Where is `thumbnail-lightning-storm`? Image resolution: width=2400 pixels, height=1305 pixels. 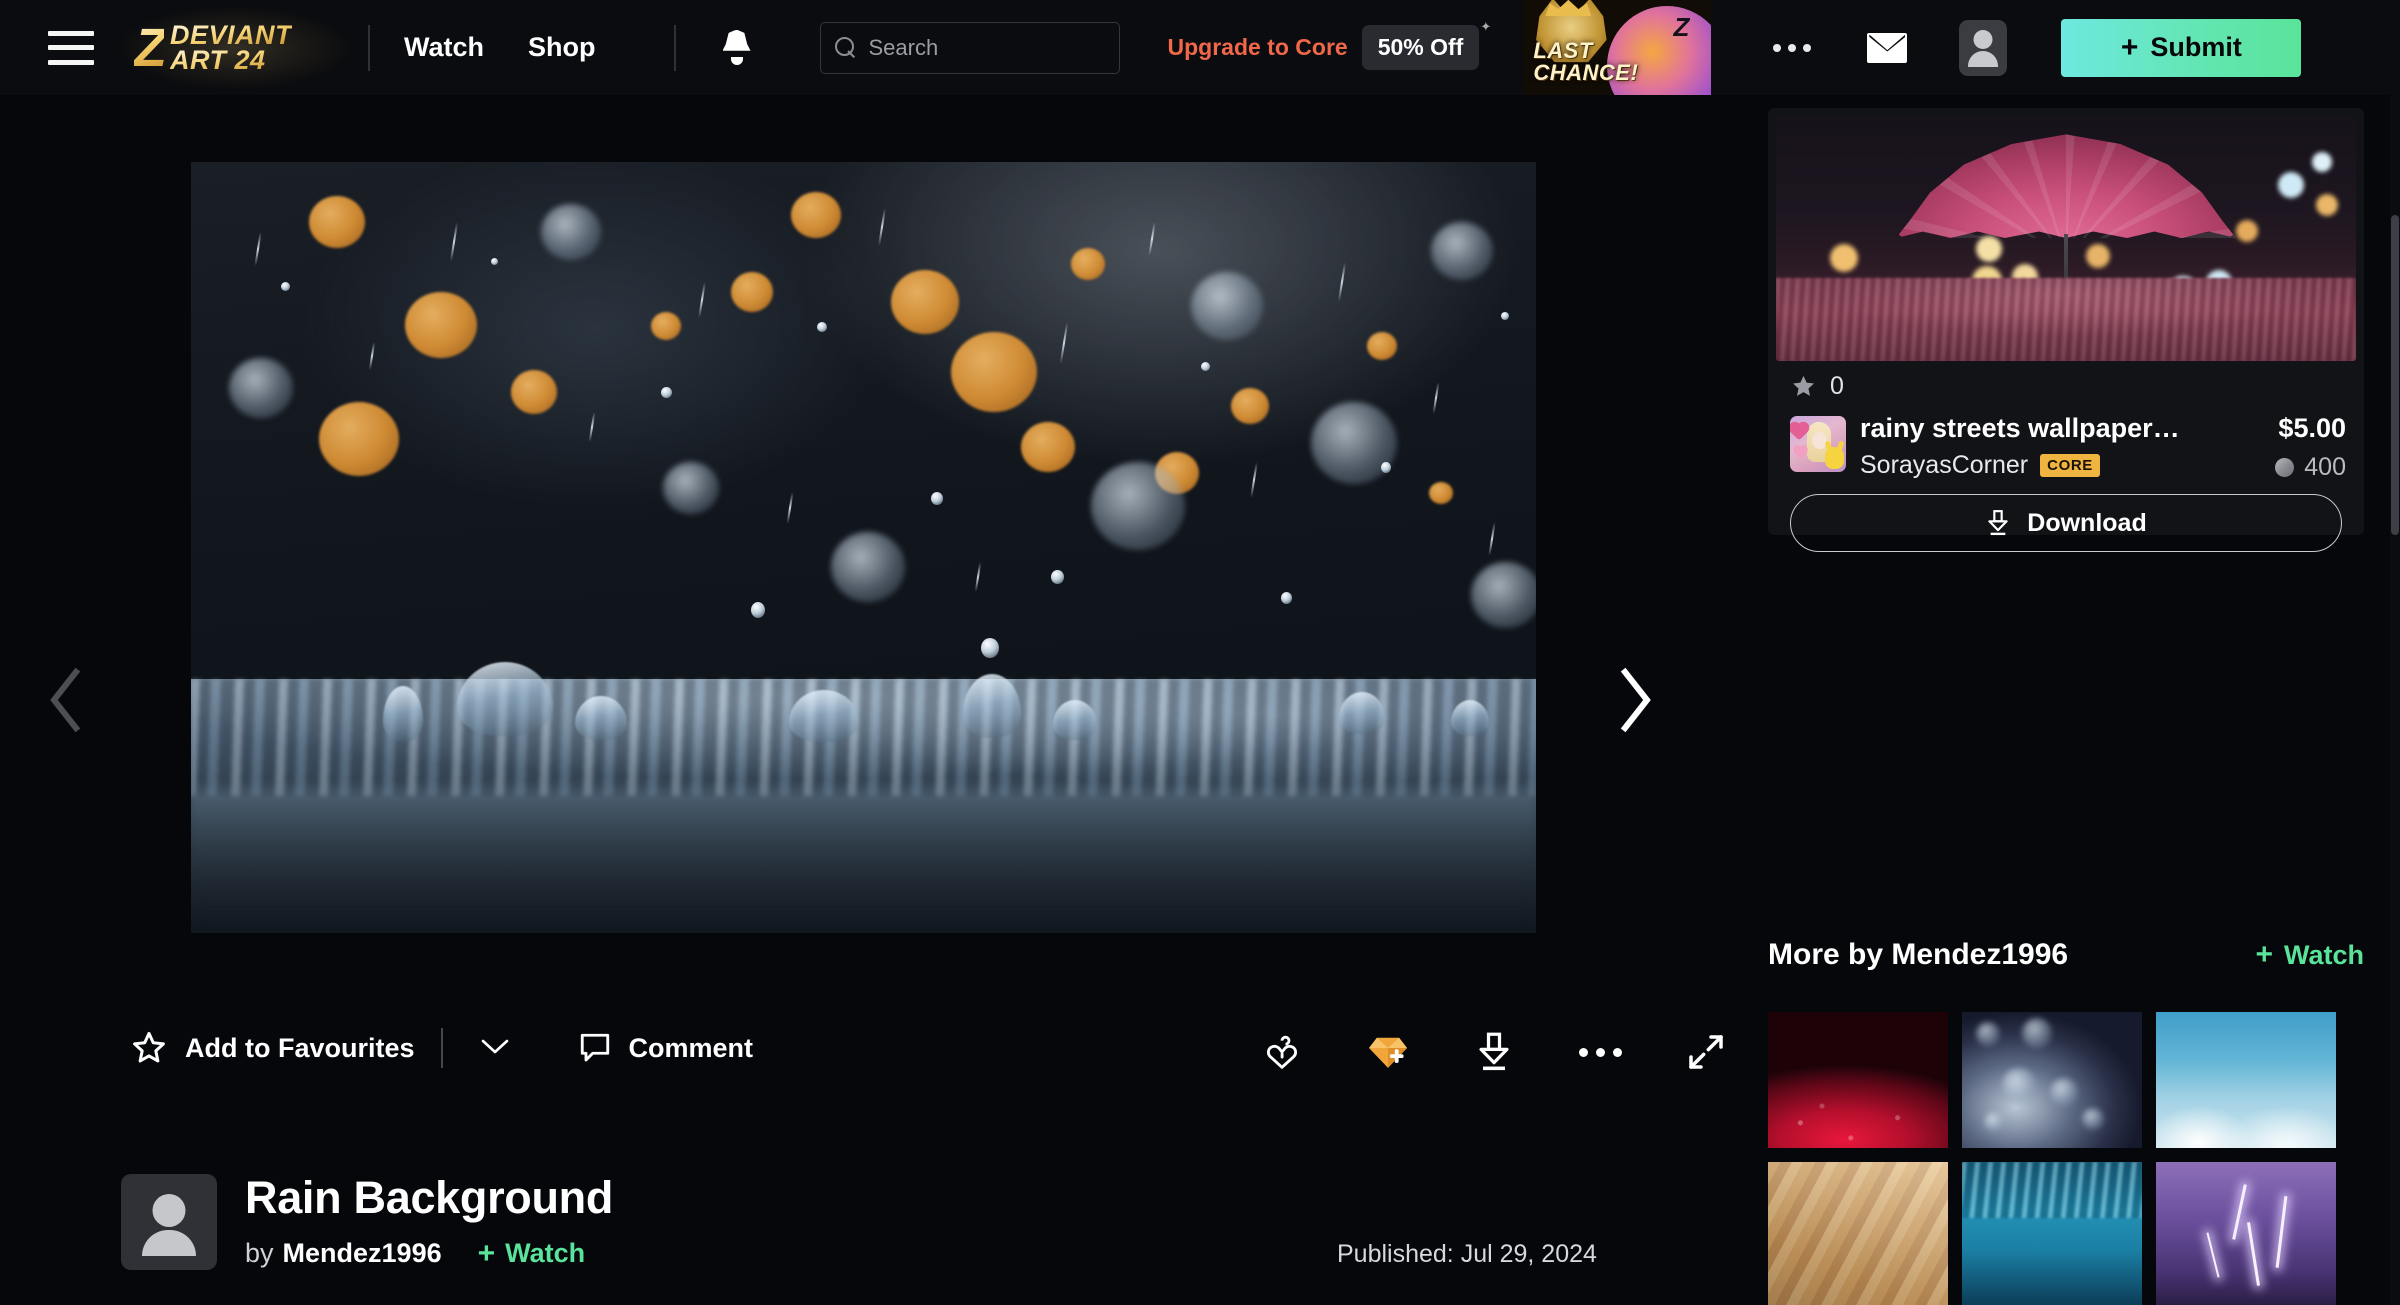
thumbnail-lightning-storm is located at coordinates (2246, 1233).